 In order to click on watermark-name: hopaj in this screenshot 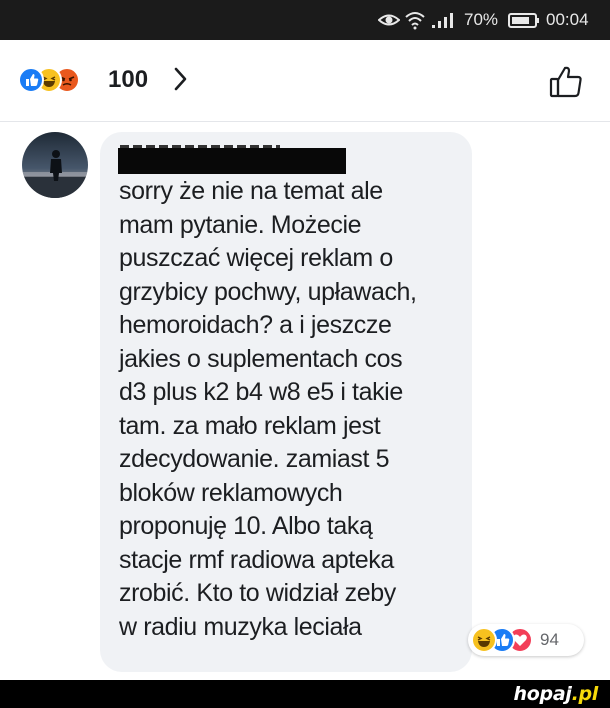, I will do `click(542, 694)`.